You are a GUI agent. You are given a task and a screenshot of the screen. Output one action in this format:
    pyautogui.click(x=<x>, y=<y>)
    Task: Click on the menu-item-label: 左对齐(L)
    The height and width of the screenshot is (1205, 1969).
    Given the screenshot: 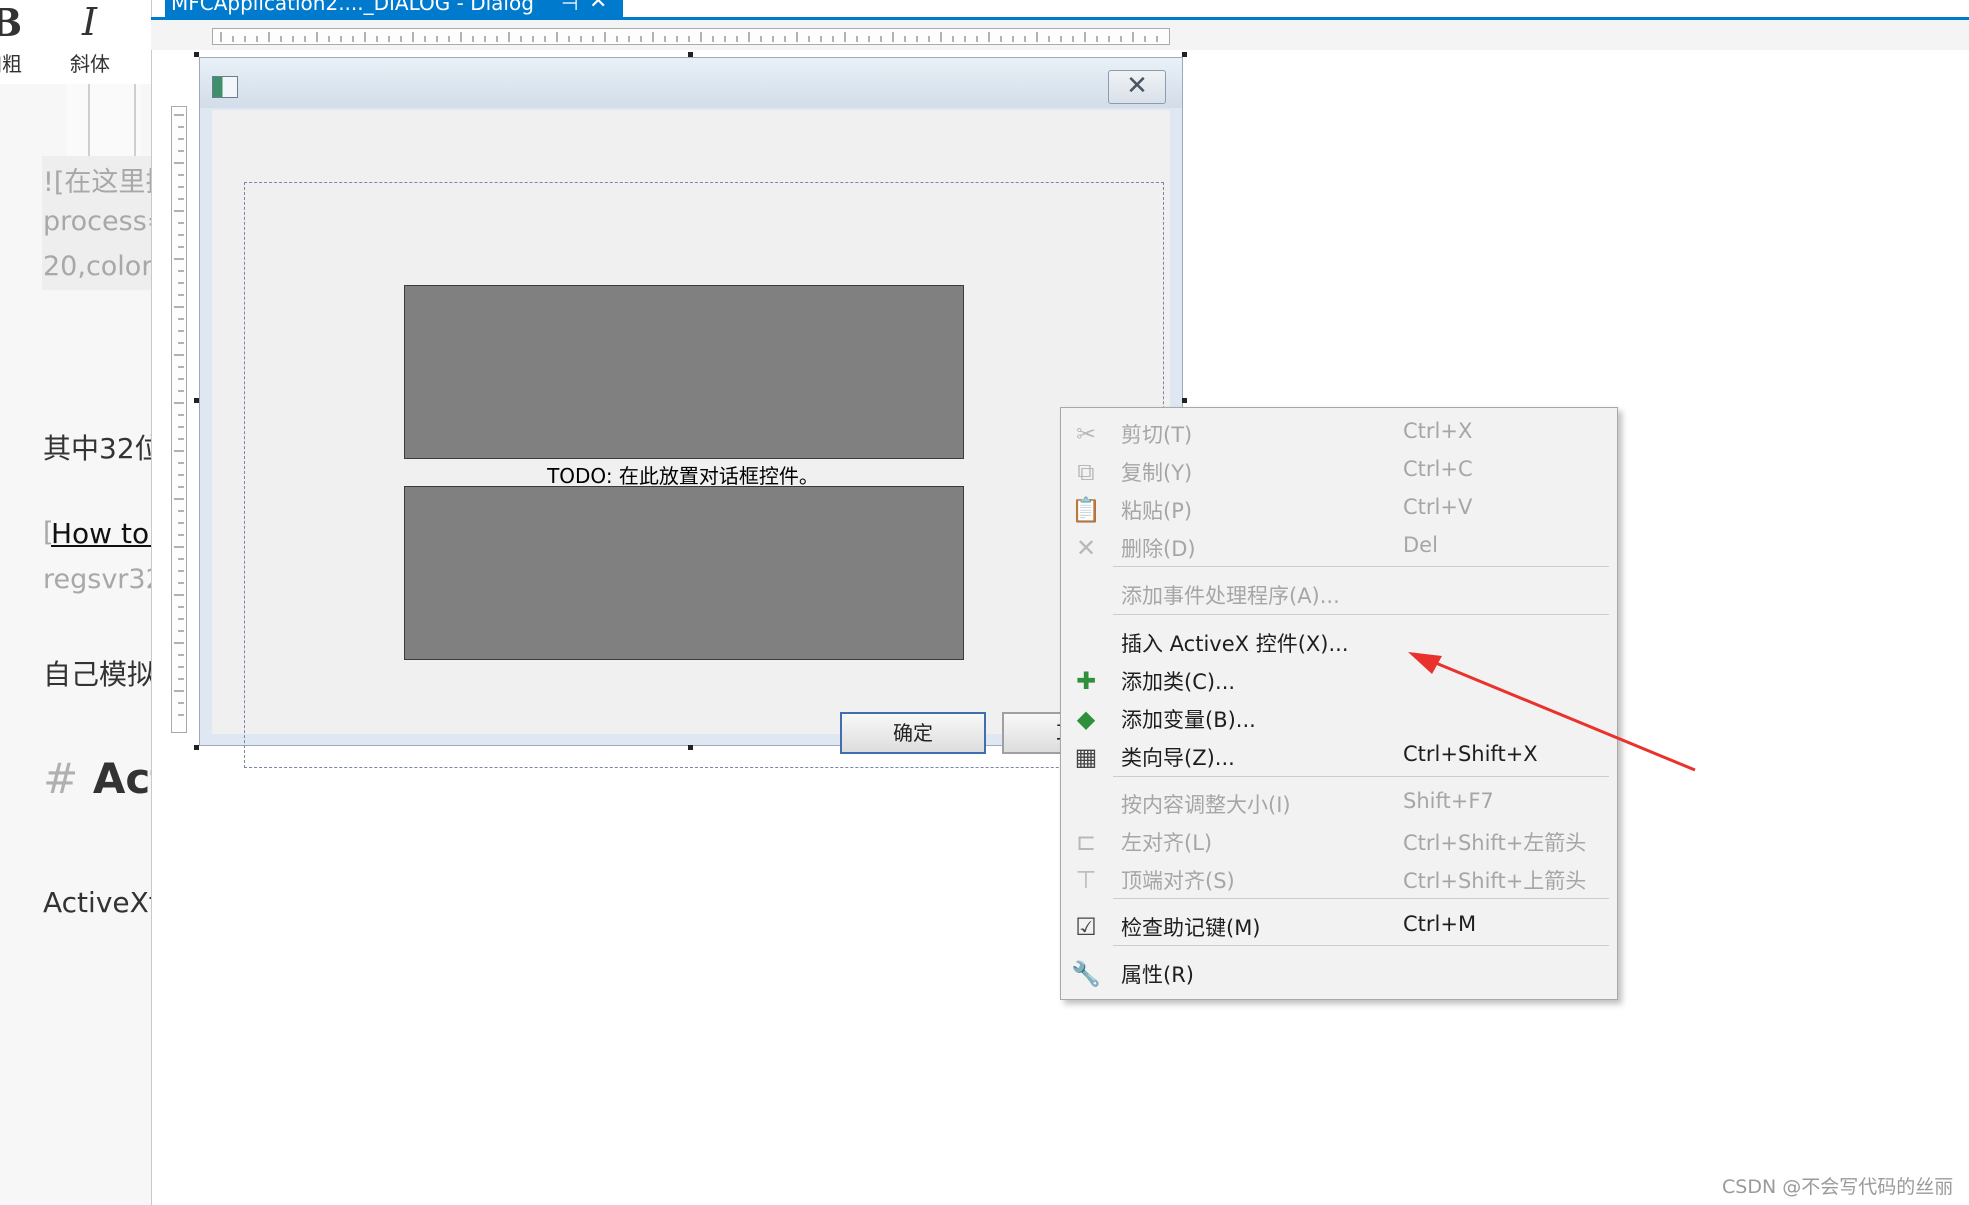 What is the action you would take?
    pyautogui.click(x=1167, y=843)
    